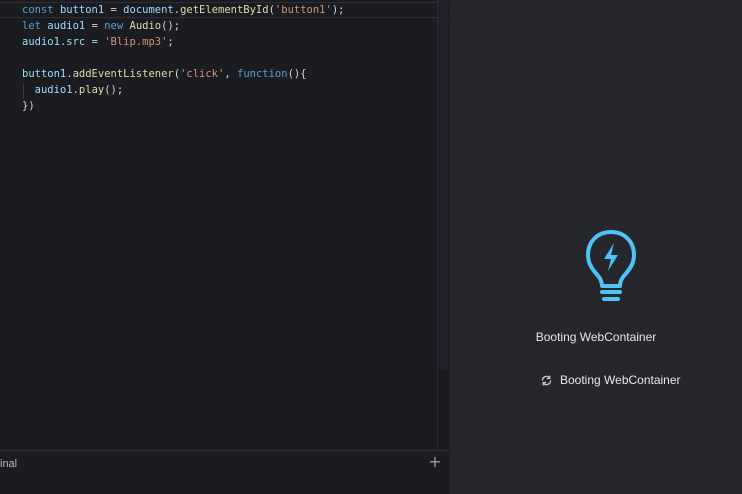  I want to click on terminal-panel-header: inal +, so click(225, 472).